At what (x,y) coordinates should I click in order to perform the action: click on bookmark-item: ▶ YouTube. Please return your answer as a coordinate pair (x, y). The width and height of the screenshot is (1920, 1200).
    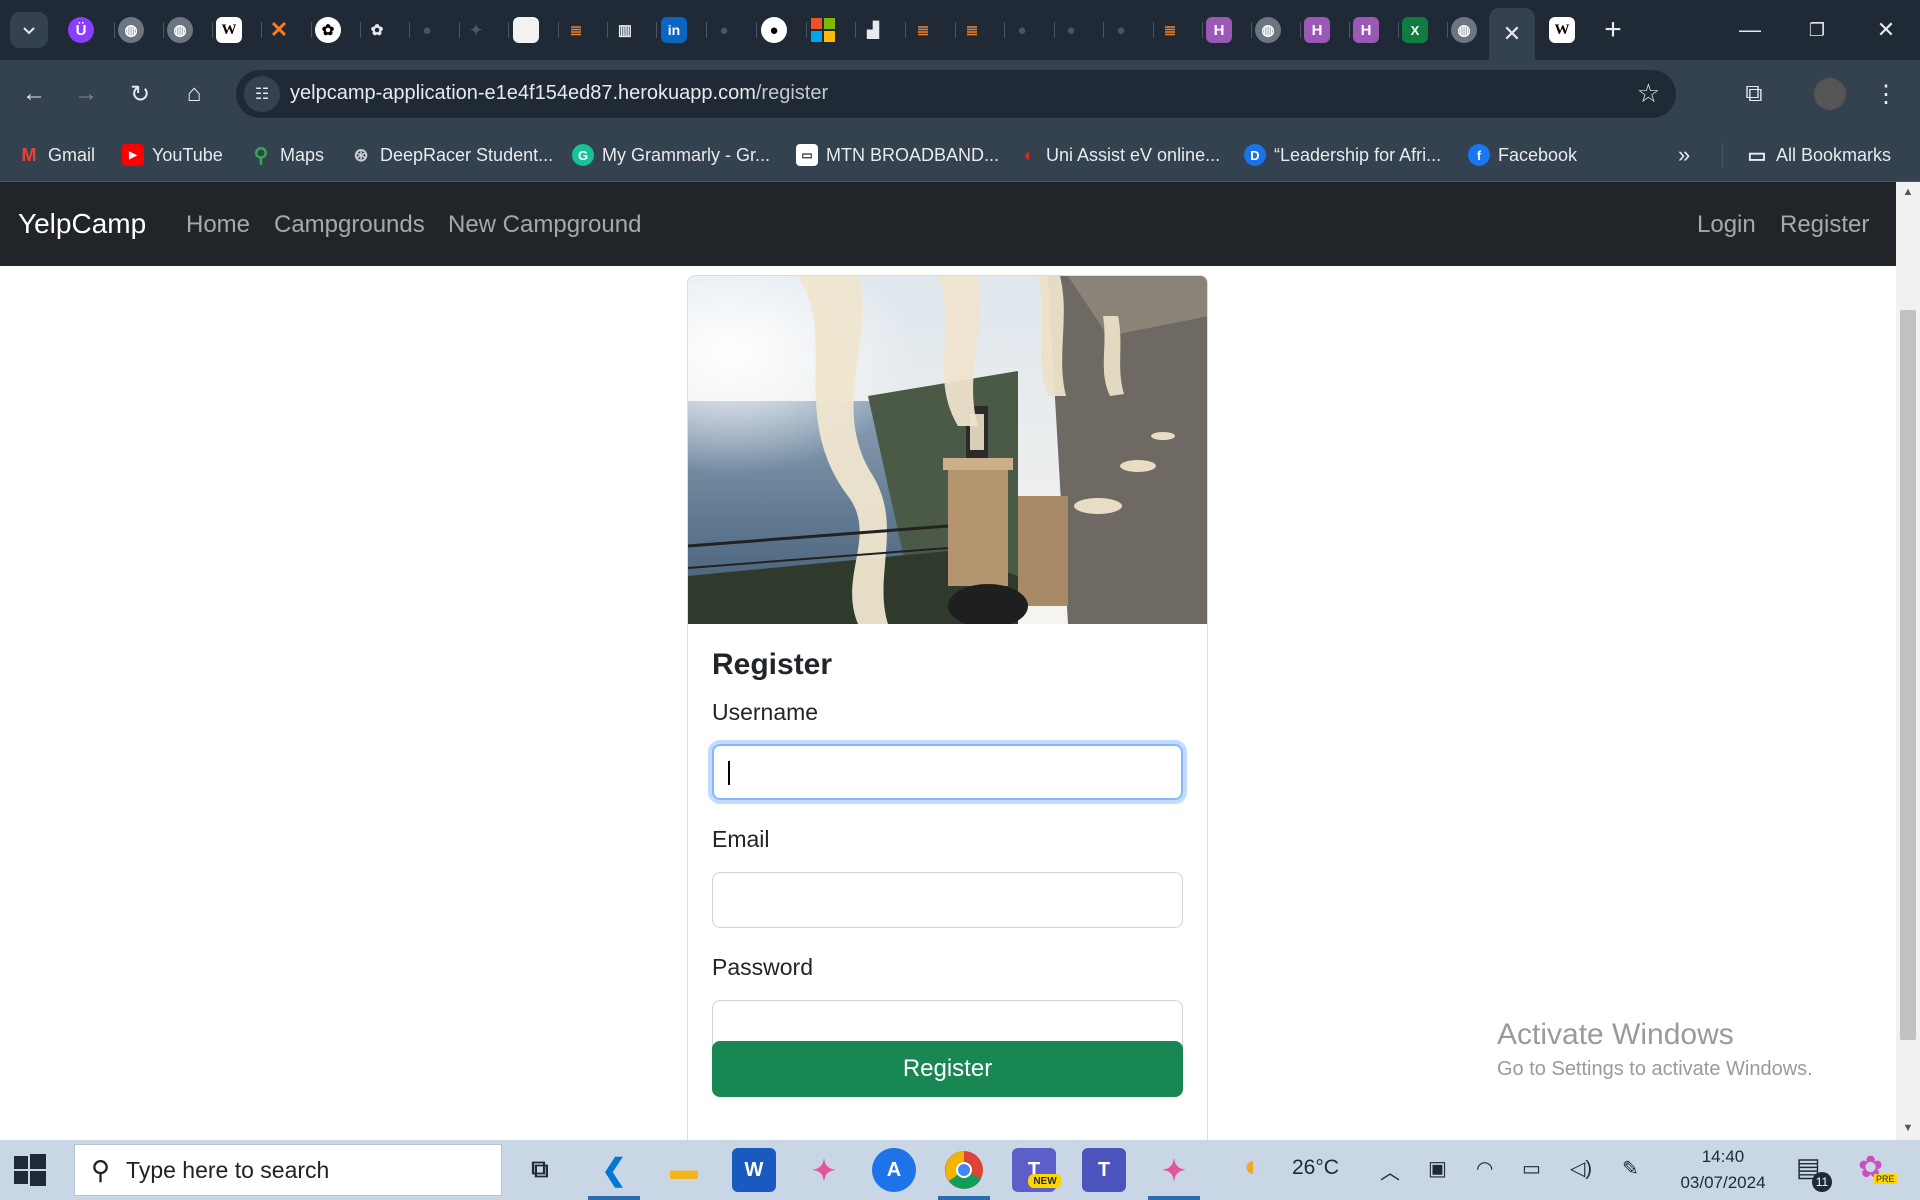
    Looking at the image, I should click on (172, 155).